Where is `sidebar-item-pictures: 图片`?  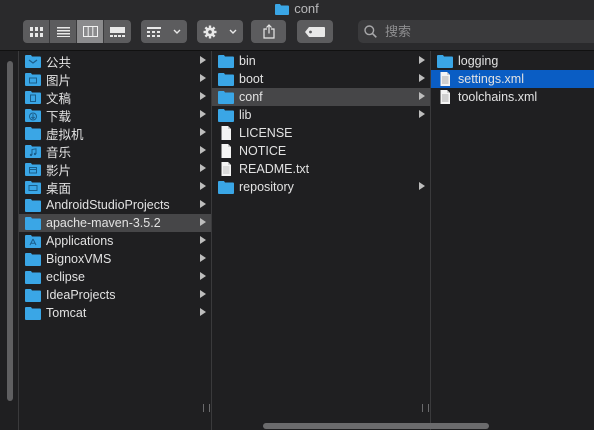
sidebar-item-pictures: 图片 is located at coordinates (115, 79).